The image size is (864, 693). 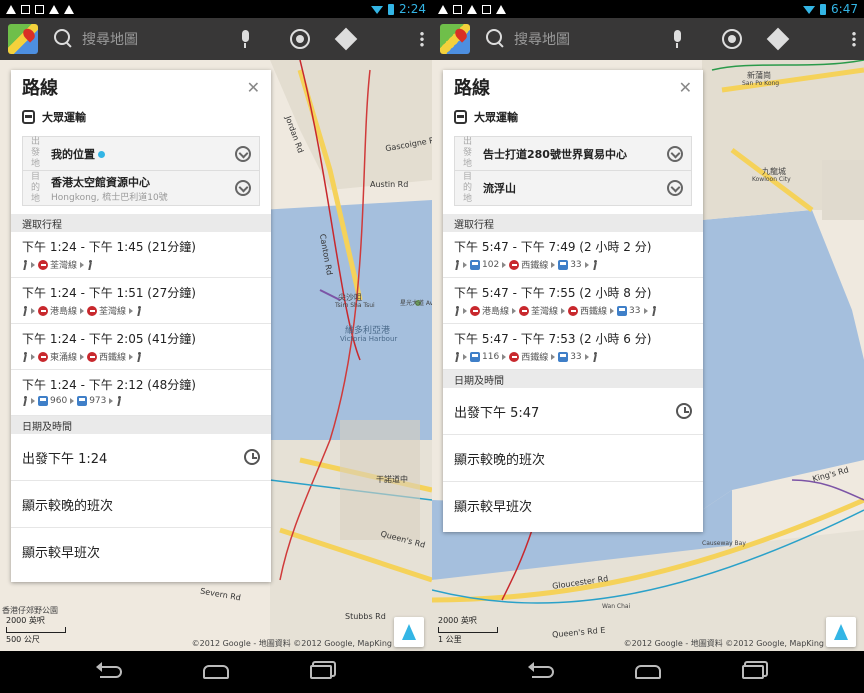 What do you see at coordinates (365, 616) in the screenshot?
I see `map-label-stubbs: Stubbs Rd` at bounding box center [365, 616].